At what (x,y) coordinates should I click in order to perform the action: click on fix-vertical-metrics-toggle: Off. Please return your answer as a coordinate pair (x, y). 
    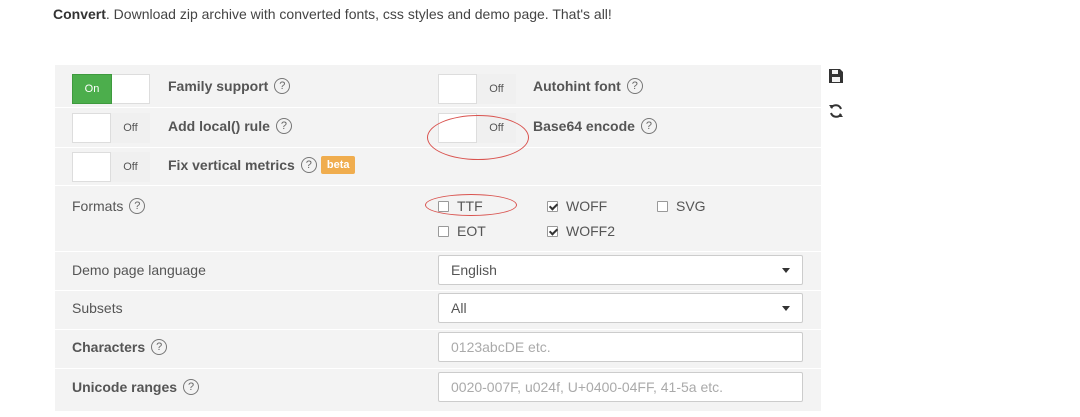
    Looking at the image, I should click on (111, 167).